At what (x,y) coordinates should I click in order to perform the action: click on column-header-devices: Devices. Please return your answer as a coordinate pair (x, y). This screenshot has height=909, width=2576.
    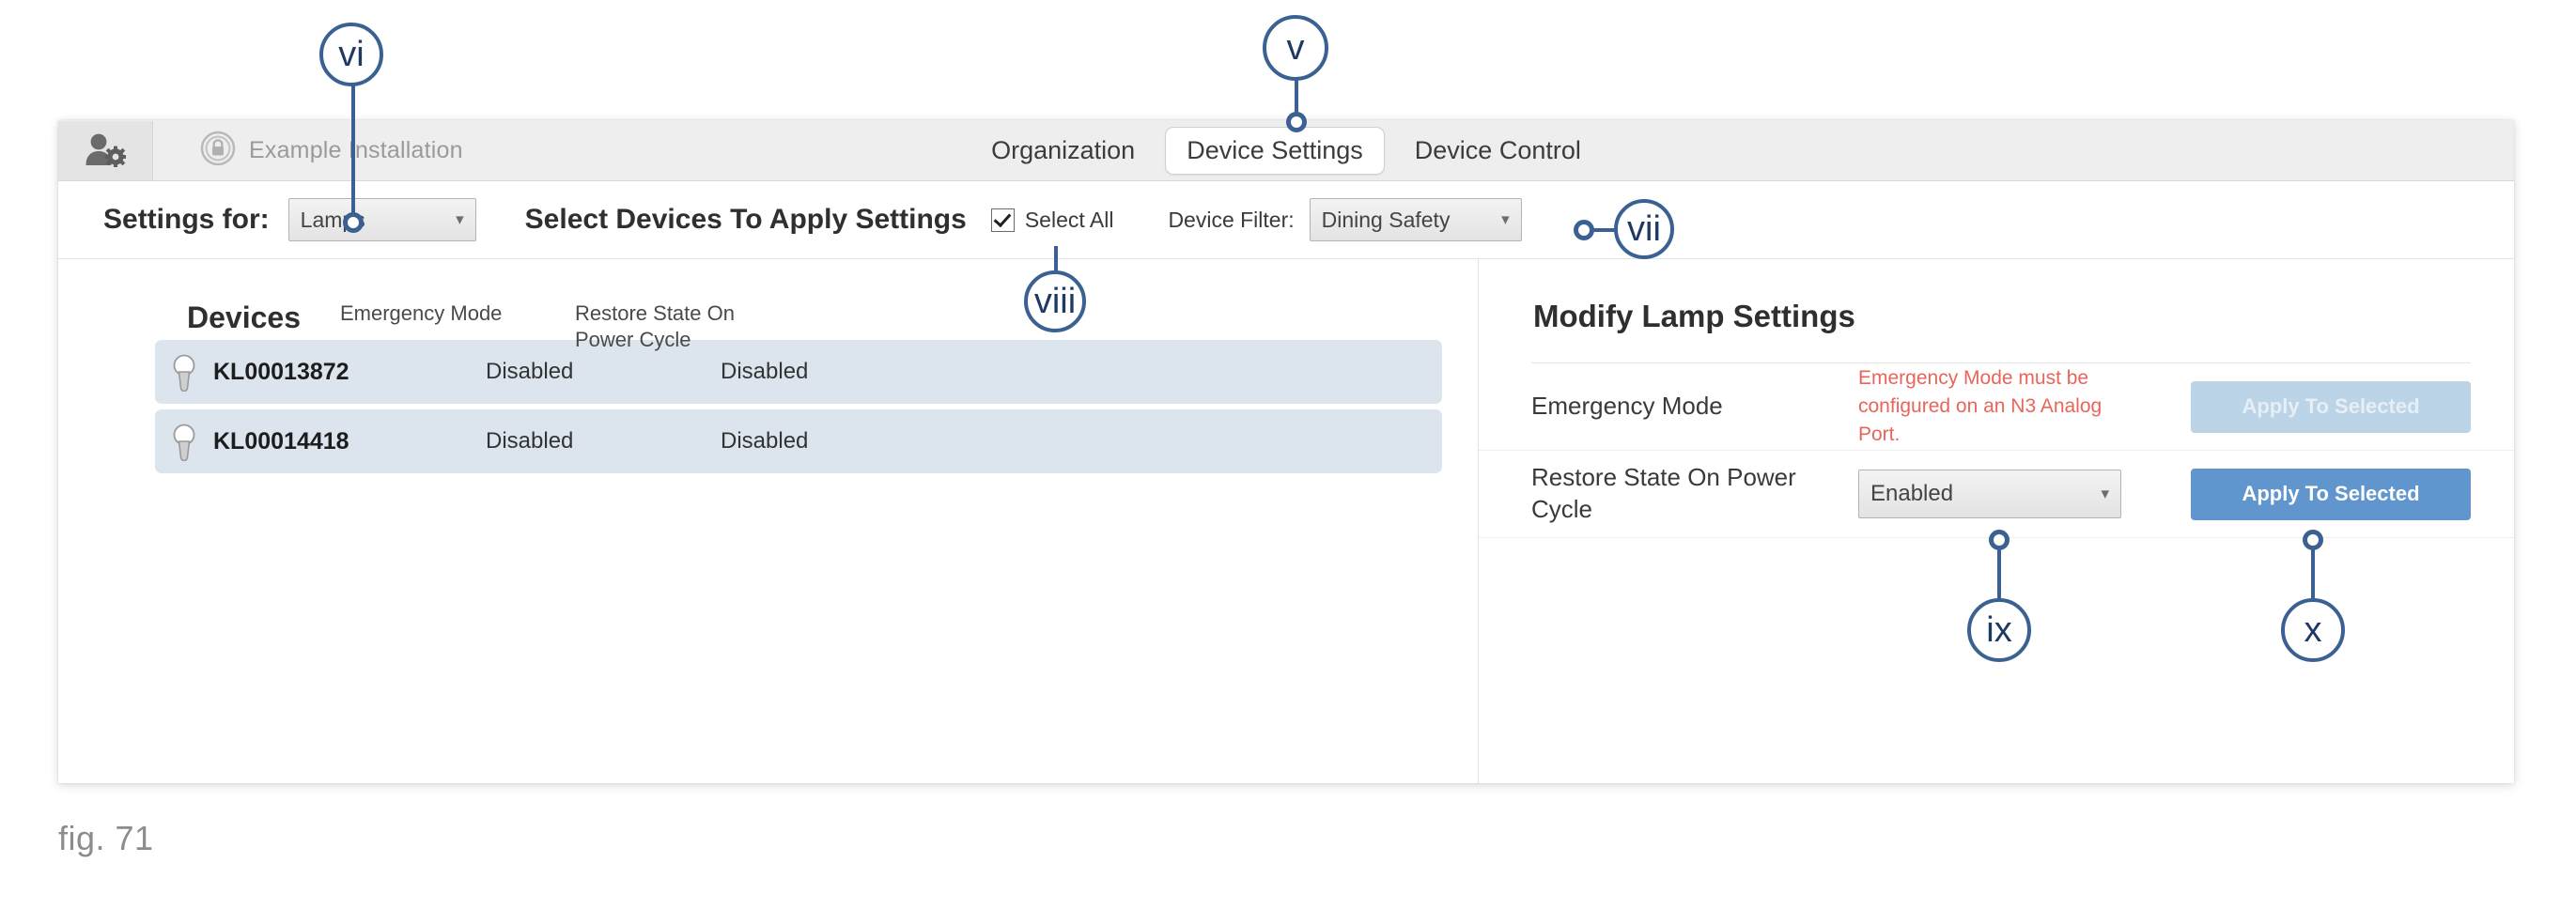
    Looking at the image, I should click on (244, 317).